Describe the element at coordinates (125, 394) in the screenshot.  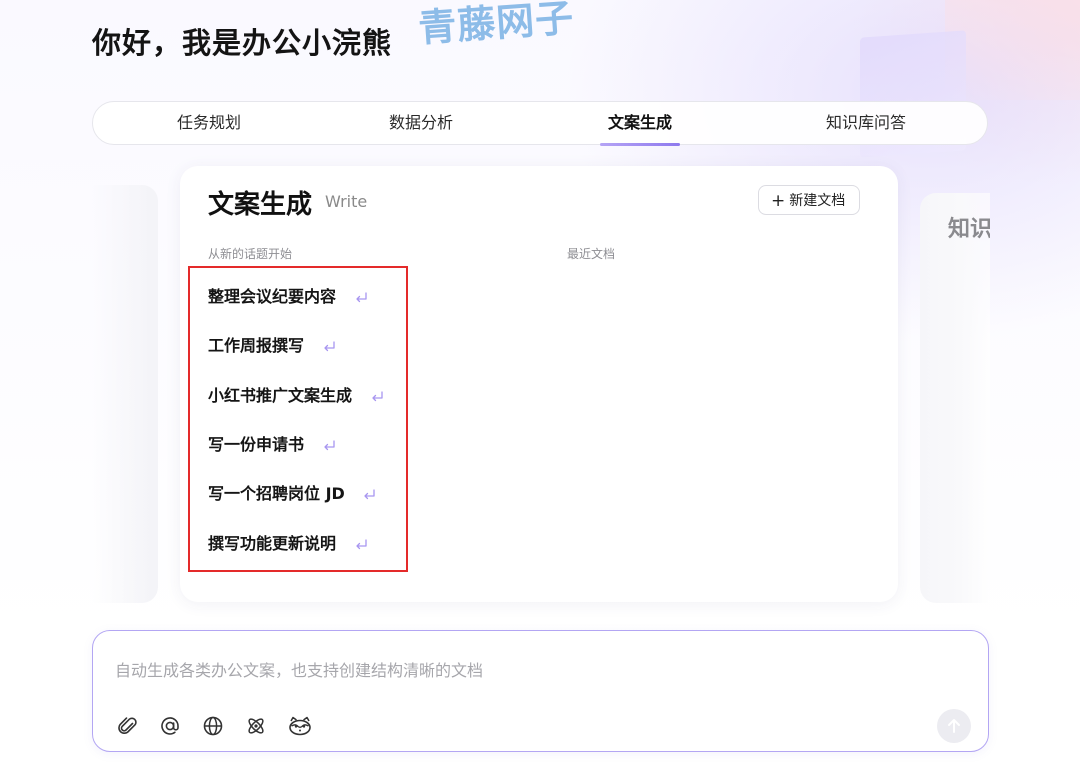
I see `carousel-card-previous` at that location.